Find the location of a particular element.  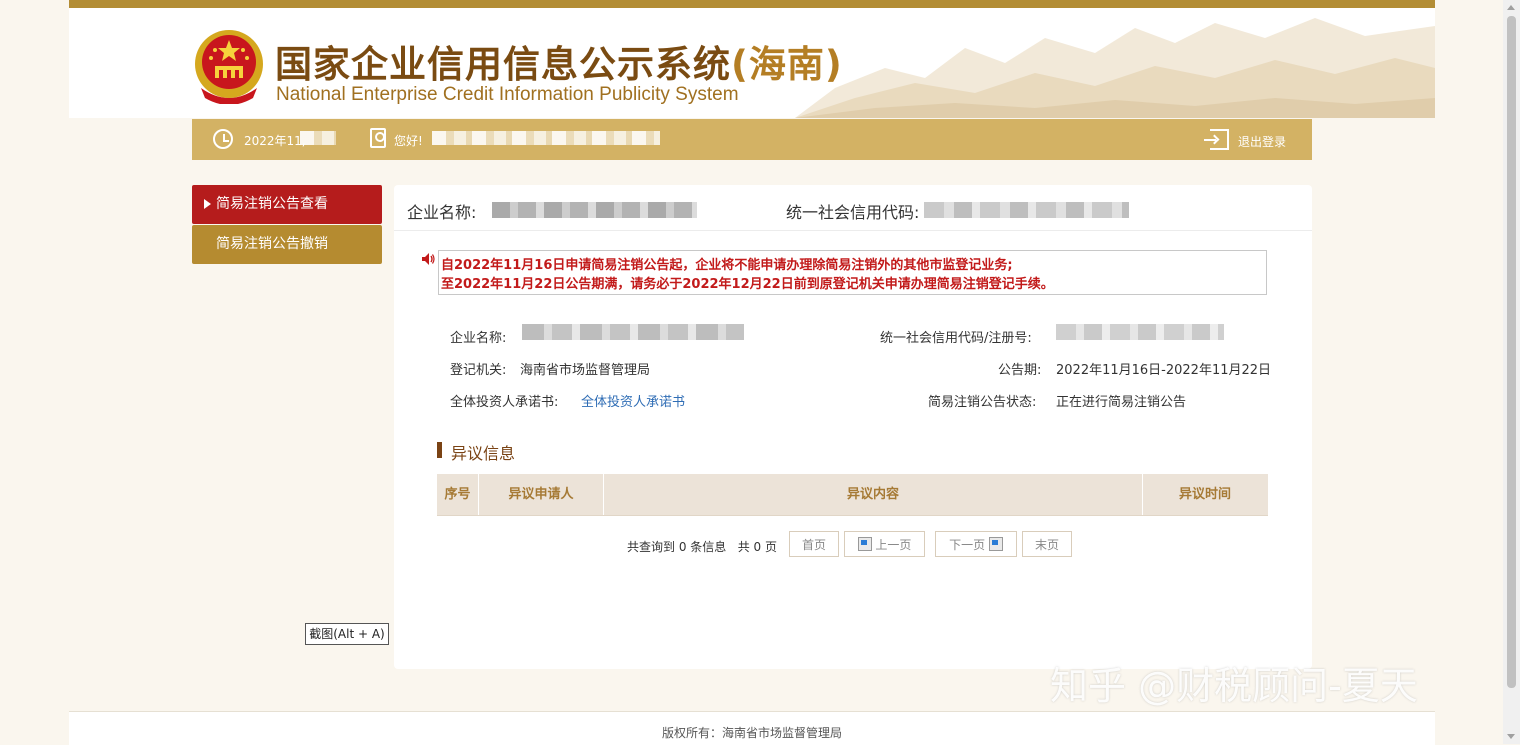

info-period-label: 公告期: is located at coordinates (1020, 370).